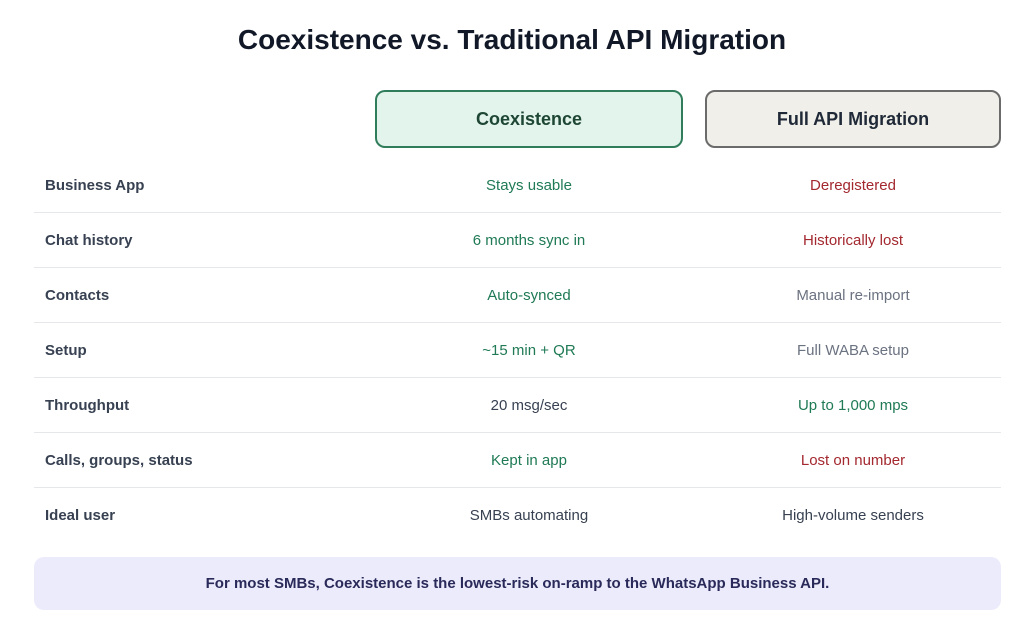 This screenshot has width=1024, height=637. What do you see at coordinates (853, 295) in the screenshot?
I see `full-api-value: Manual re-import` at bounding box center [853, 295].